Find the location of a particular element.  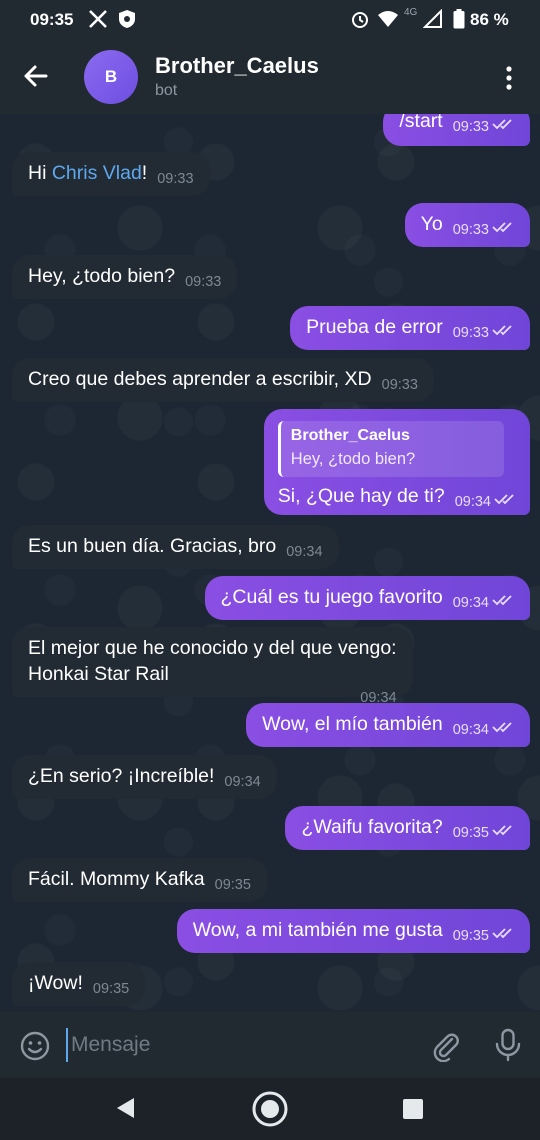

shield-icon is located at coordinates (127, 19).